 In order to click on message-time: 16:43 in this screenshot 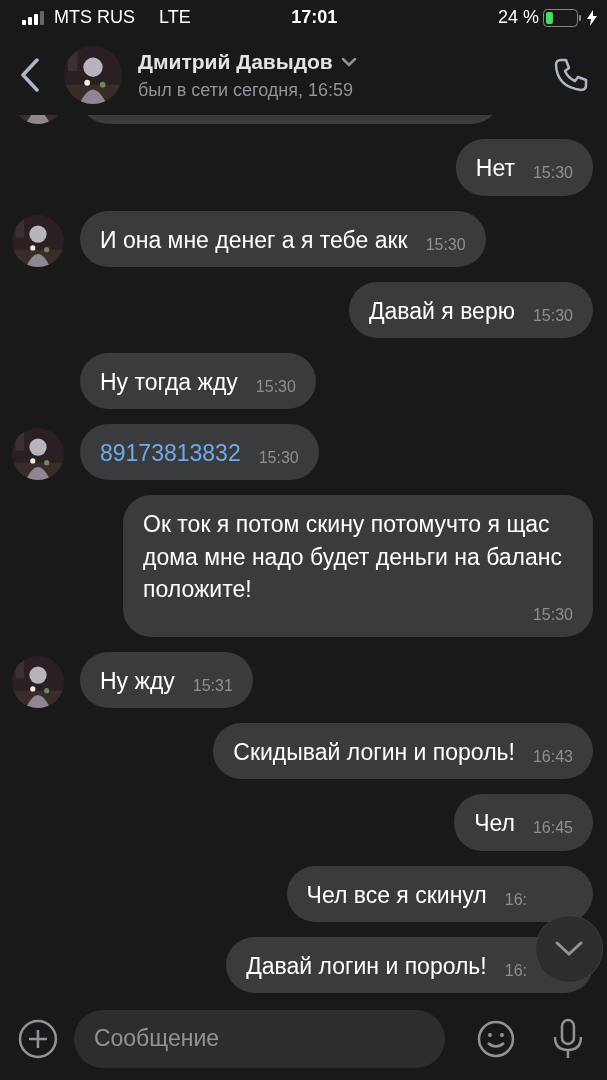, I will do `click(552, 757)`.